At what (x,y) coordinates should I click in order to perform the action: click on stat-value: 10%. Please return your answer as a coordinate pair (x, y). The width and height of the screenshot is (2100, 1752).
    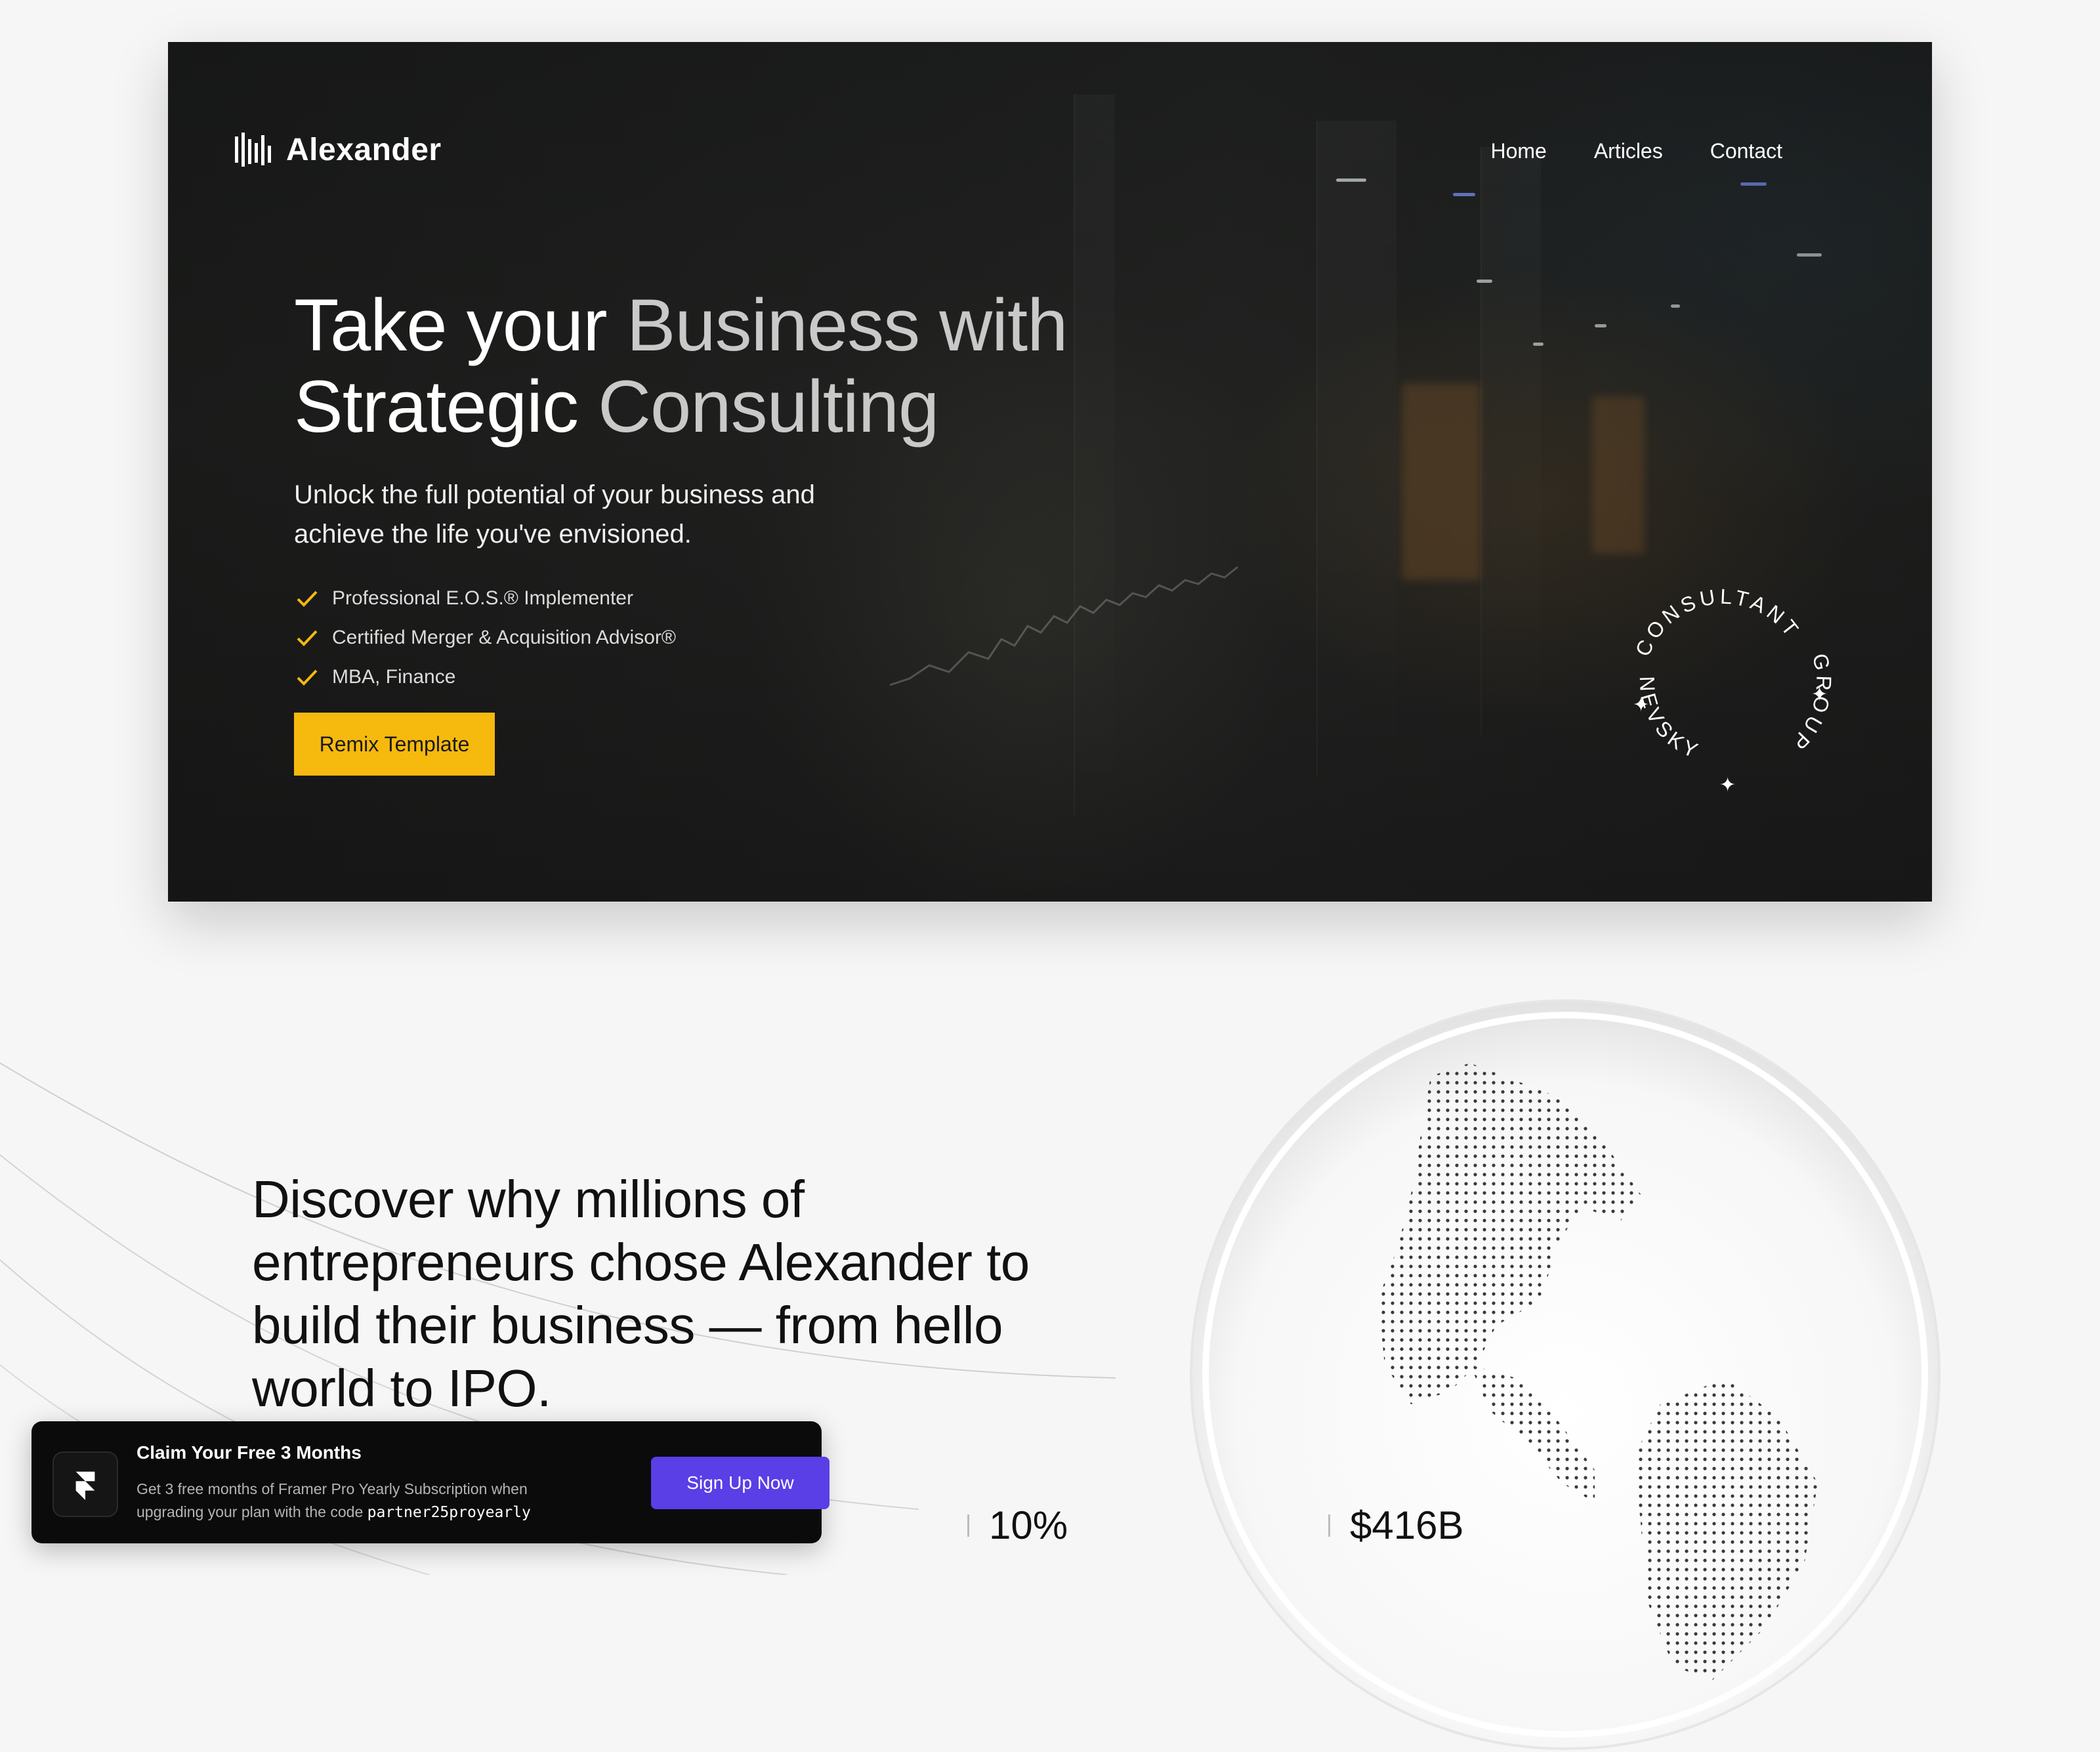
    Looking at the image, I should click on (1028, 1525).